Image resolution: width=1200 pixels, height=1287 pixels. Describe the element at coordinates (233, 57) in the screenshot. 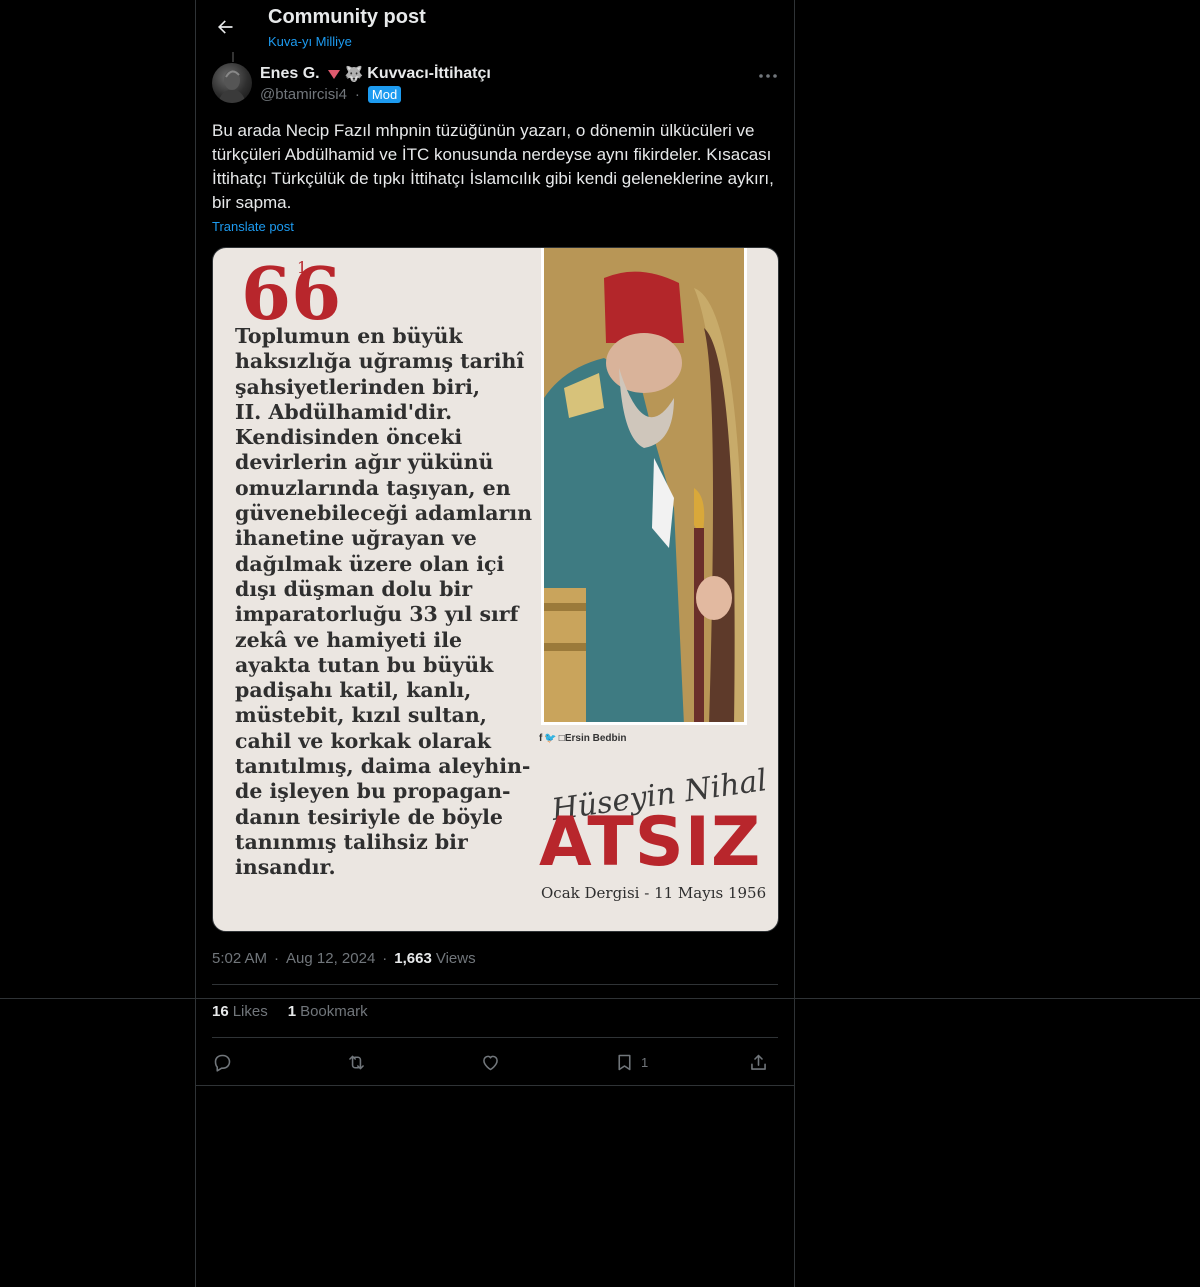

I see `thread-line` at that location.